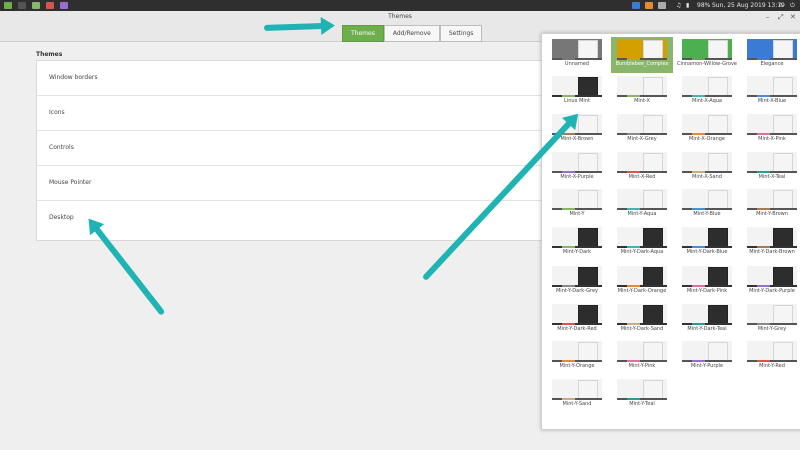 Image resolution: width=800 pixels, height=450 pixels. Describe the element at coordinates (64, 5) in the screenshot. I see `themes-app-icon` at that location.